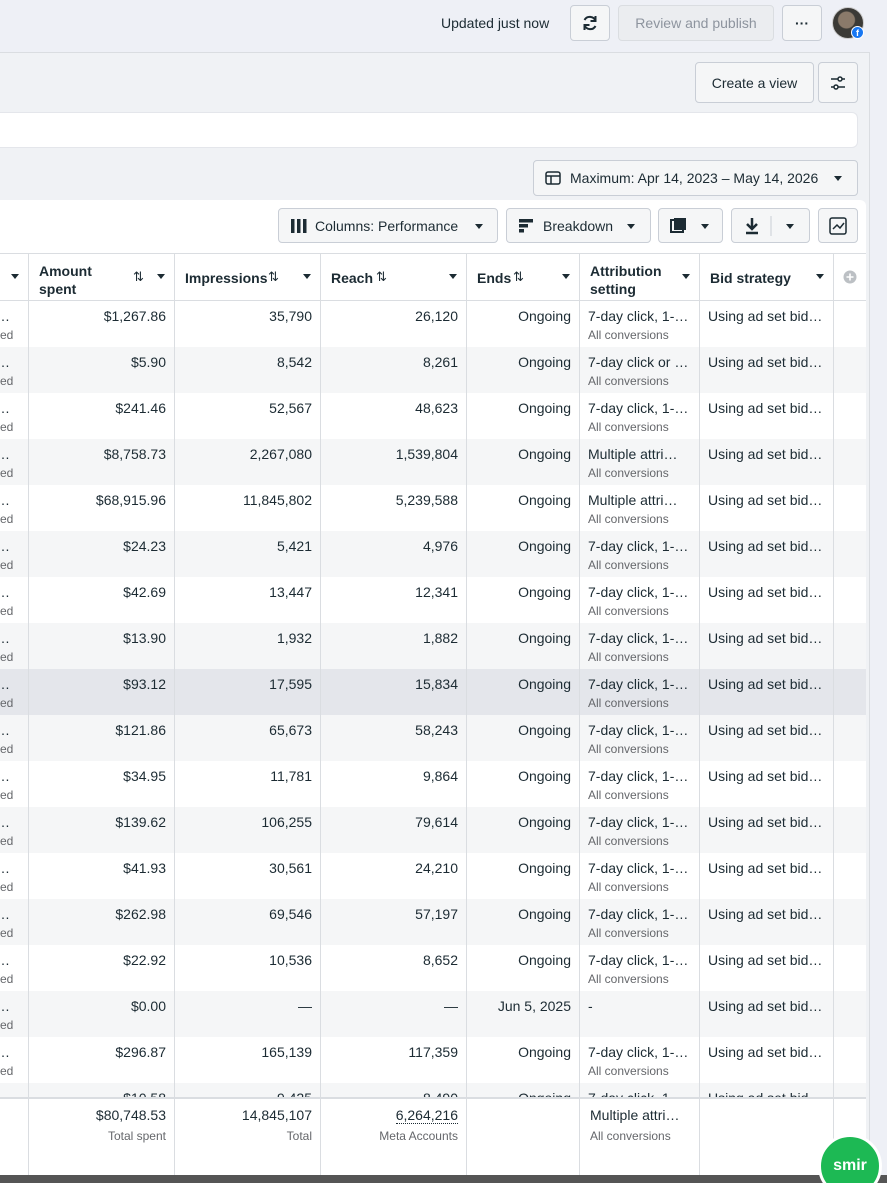 This screenshot has height=1183, width=887. I want to click on date-range-picker: Maximum: Apr 14, 2023 – May 14, 2026, so click(695, 178).